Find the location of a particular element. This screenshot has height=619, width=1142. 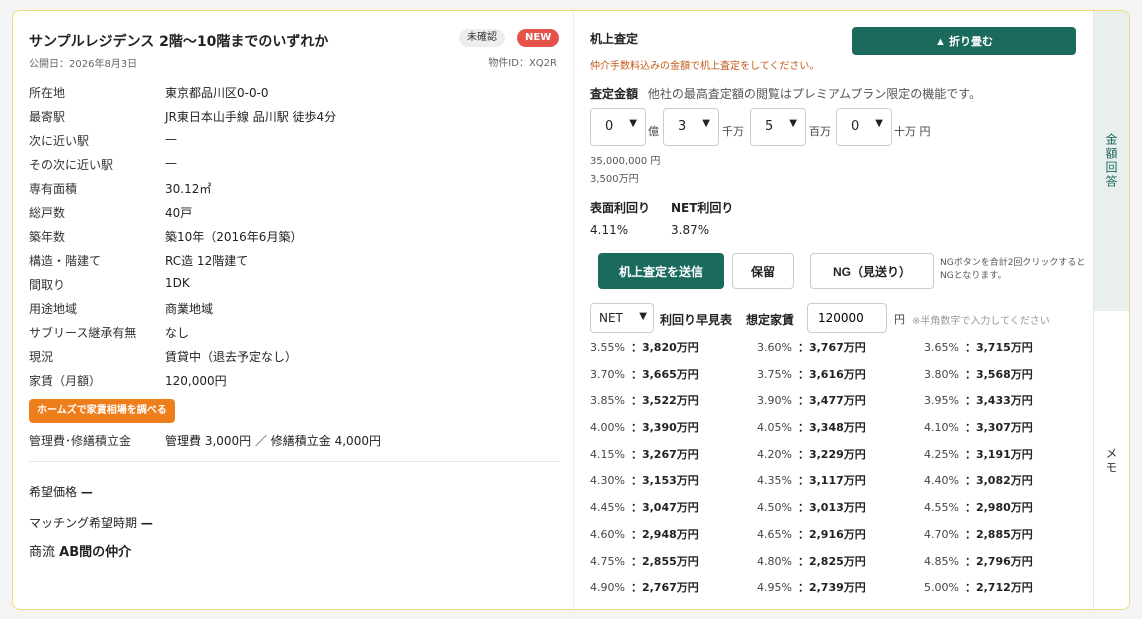

status-badge: 未確認 is located at coordinates (482, 38).